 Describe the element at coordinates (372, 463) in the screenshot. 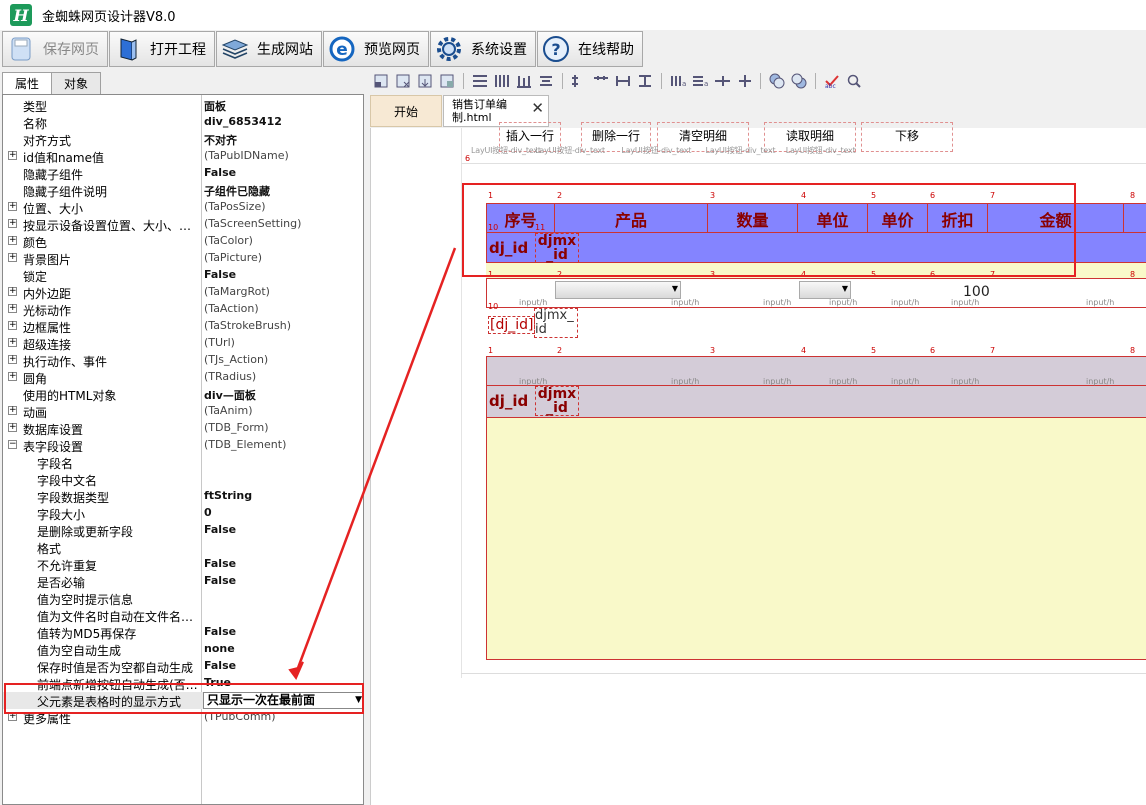

I see `annotation-arrow` at that location.